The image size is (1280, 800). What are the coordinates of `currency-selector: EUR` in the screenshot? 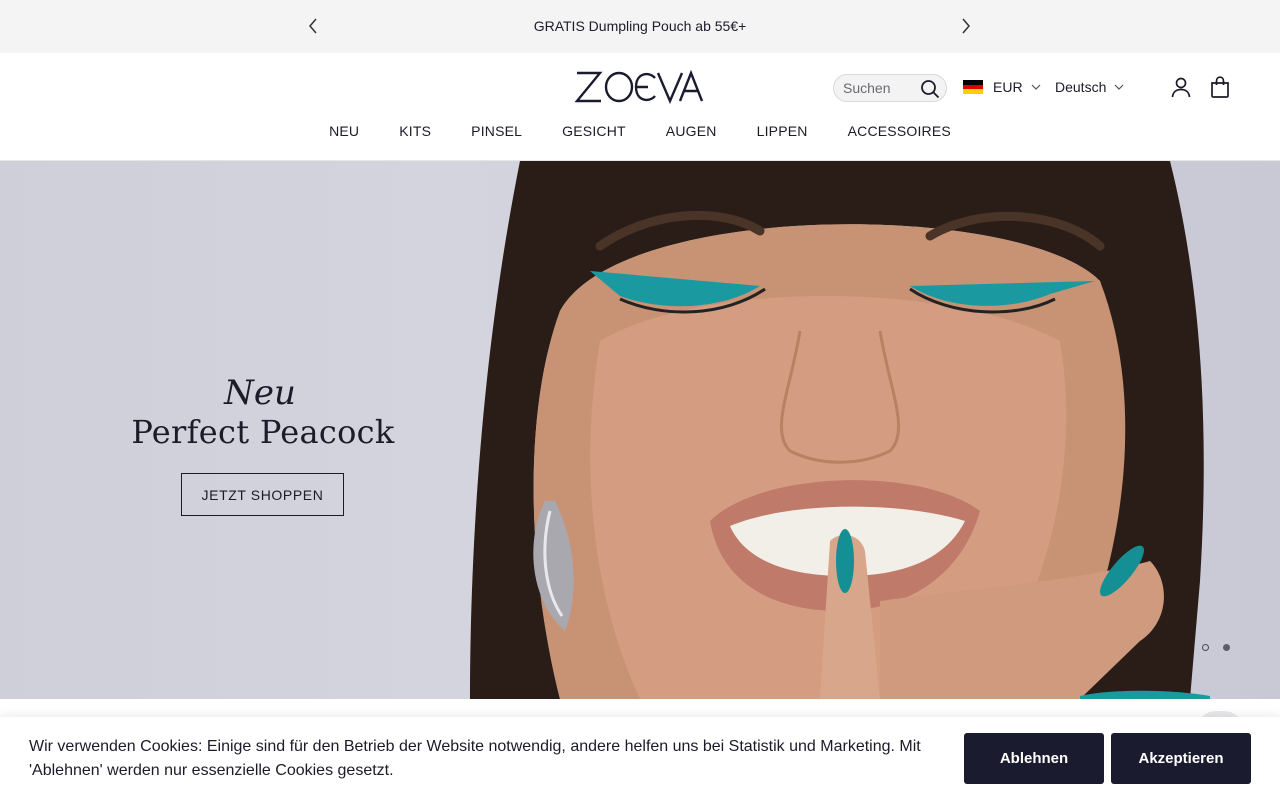 It's located at (1017, 87).